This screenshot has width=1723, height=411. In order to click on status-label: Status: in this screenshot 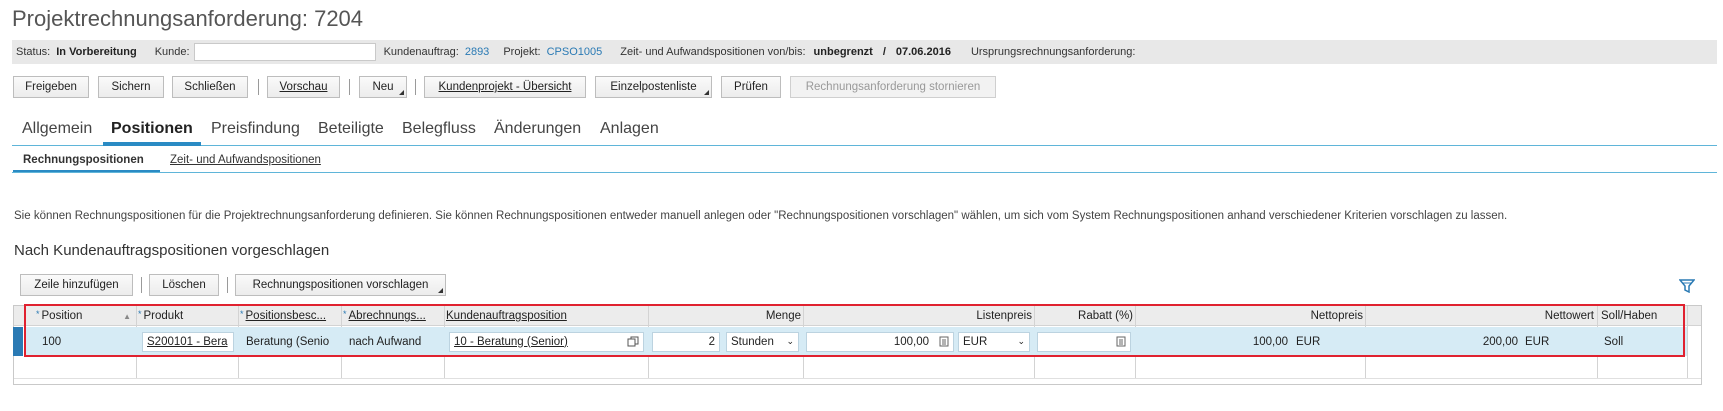, I will do `click(33, 52)`.